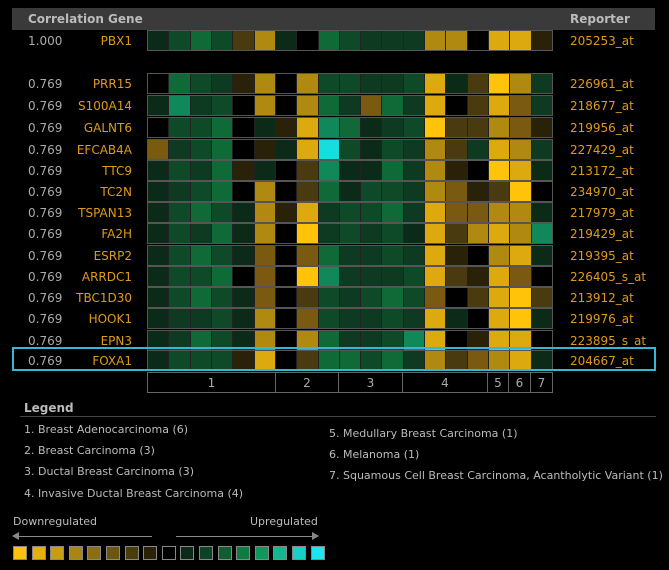  What do you see at coordinates (602, 84) in the screenshot?
I see `reporter-link: 226961_at` at bounding box center [602, 84].